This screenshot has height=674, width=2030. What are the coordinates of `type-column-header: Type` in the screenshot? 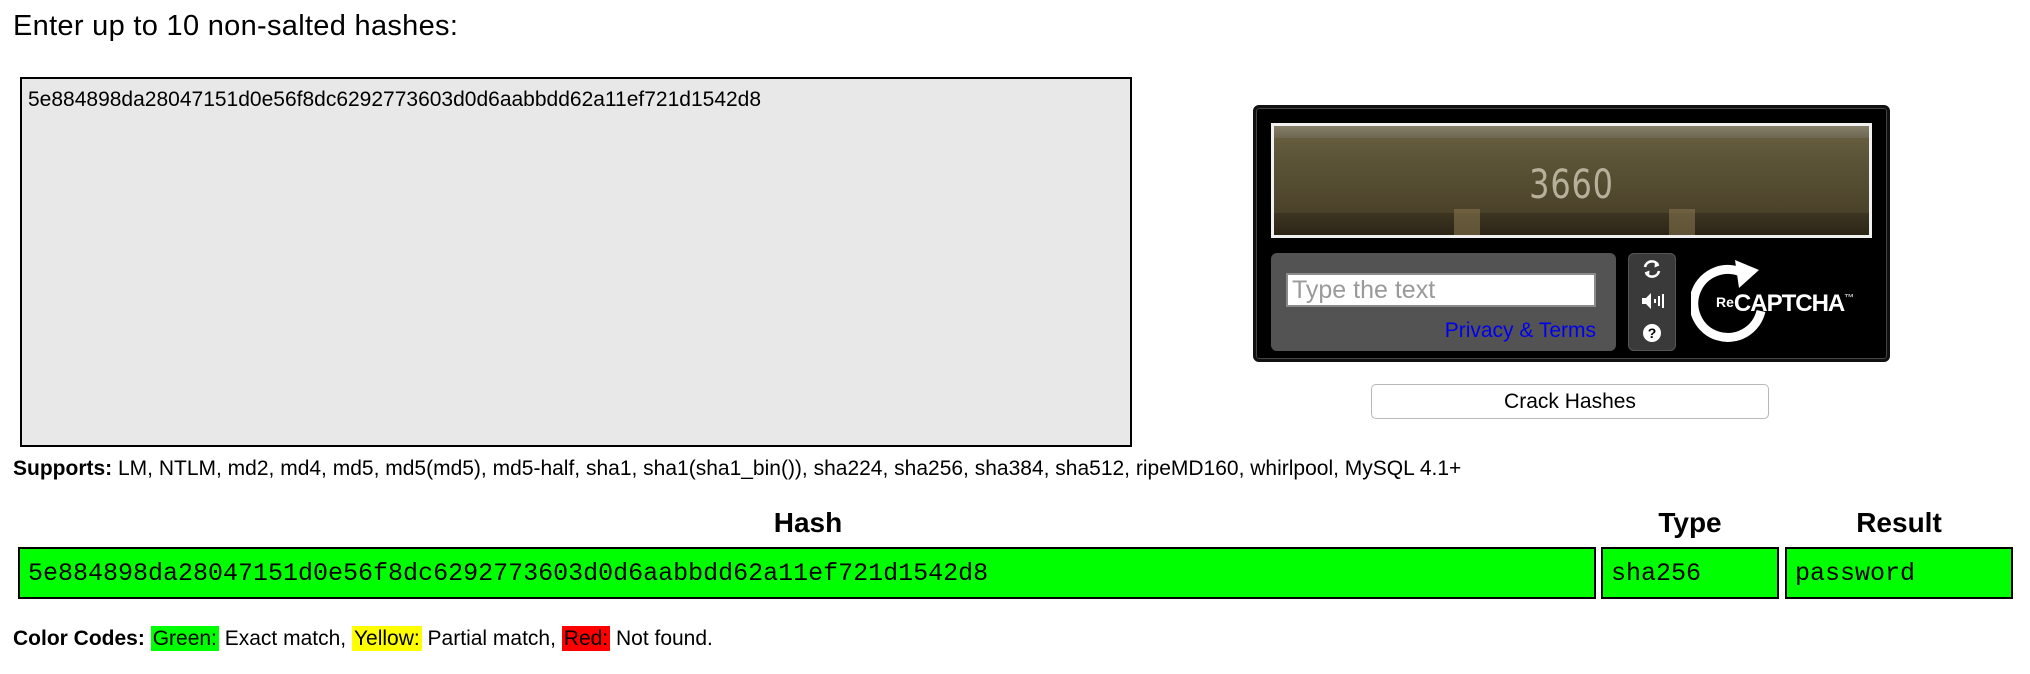 It's located at (1690, 522).